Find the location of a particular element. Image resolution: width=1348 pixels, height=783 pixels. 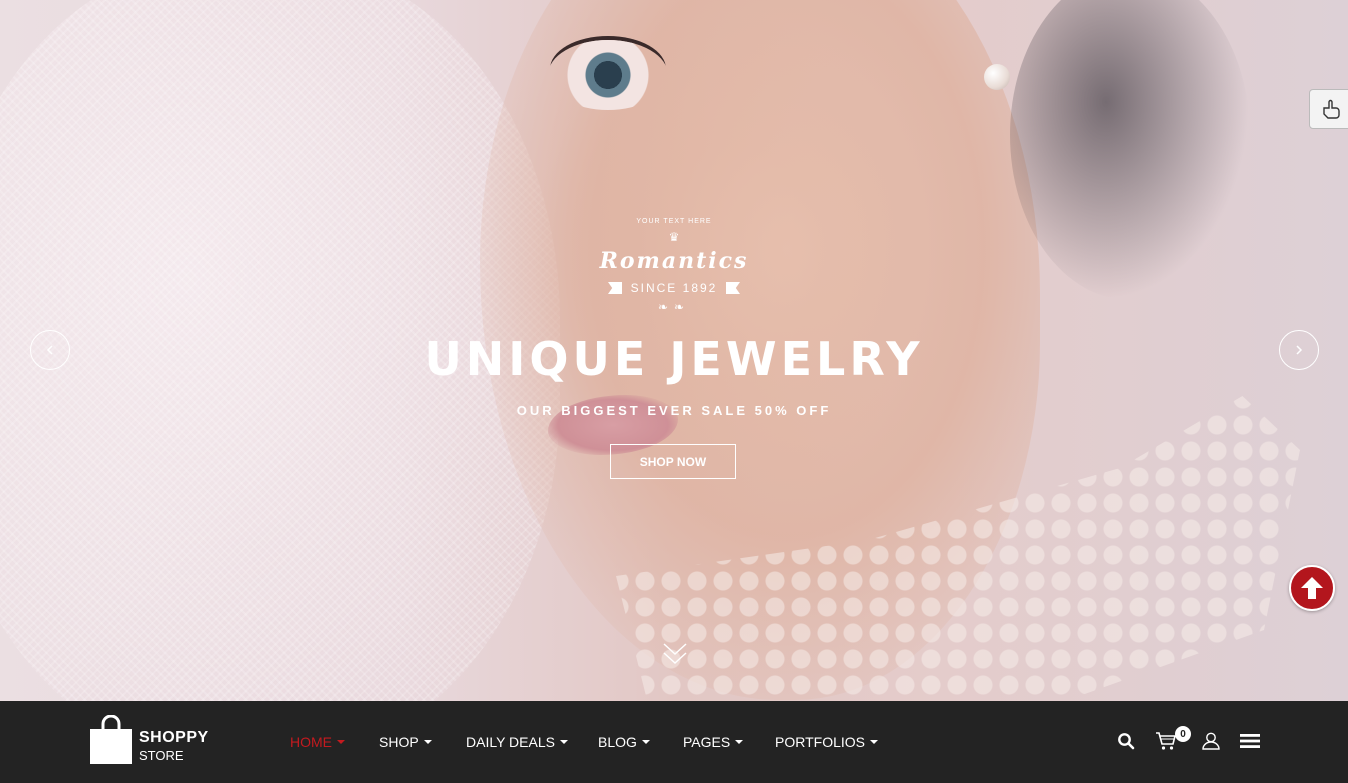

badge-since: SINCE 1892 is located at coordinates (674, 288).